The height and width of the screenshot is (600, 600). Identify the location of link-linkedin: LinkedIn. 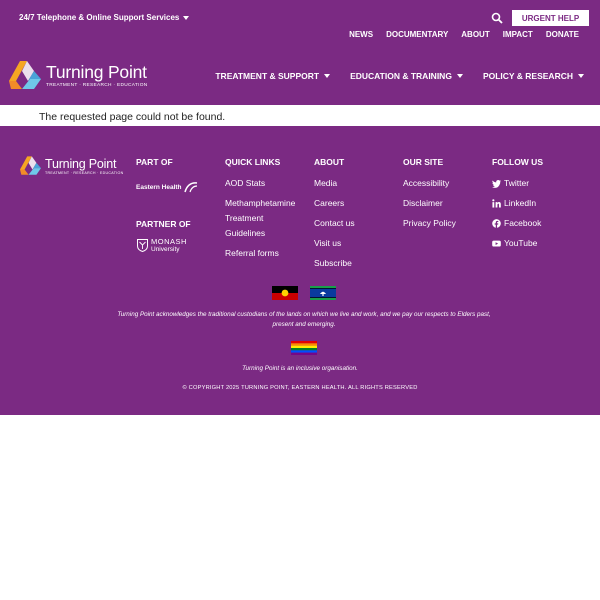
(517, 203).